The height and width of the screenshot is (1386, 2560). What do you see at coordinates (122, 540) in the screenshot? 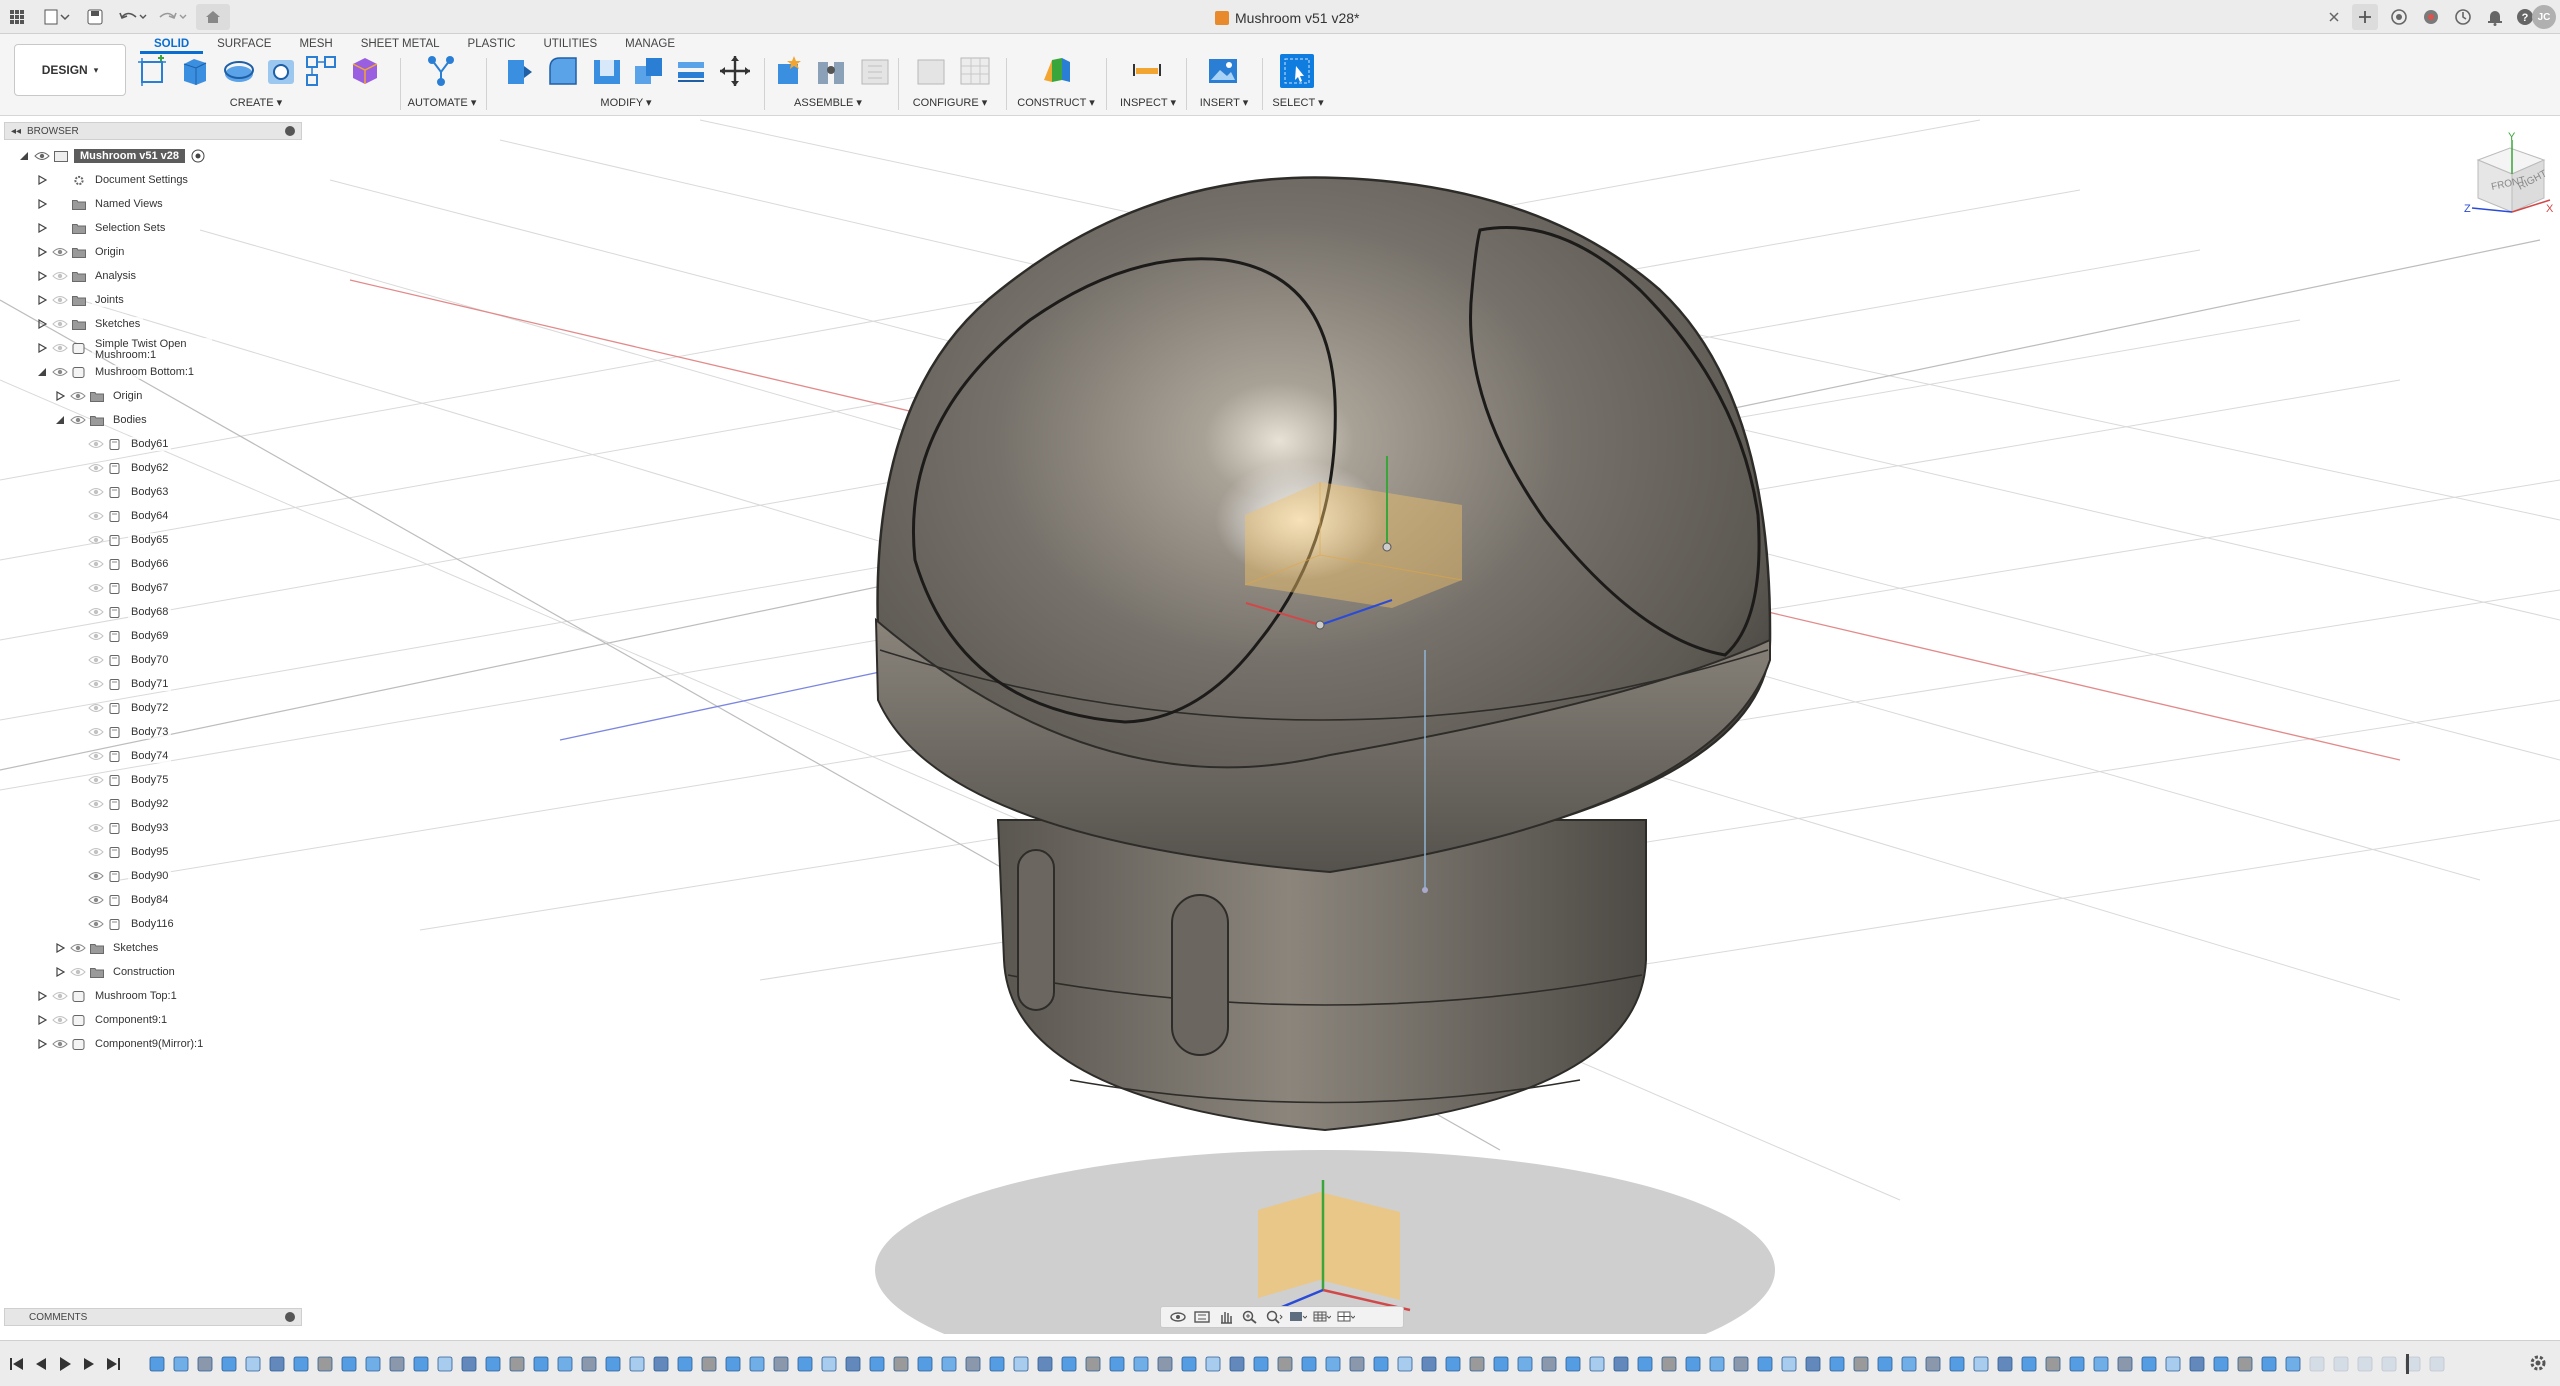
I see `tree-item-body: Body65` at bounding box center [122, 540].